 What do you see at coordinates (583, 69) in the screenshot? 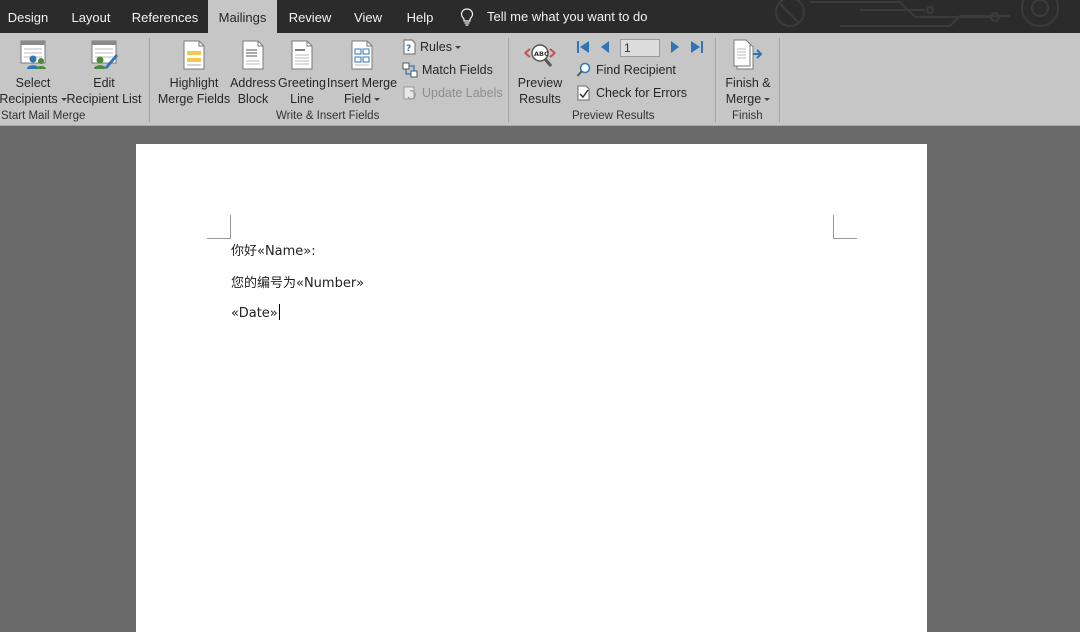
I see `find-recipient-icon` at bounding box center [583, 69].